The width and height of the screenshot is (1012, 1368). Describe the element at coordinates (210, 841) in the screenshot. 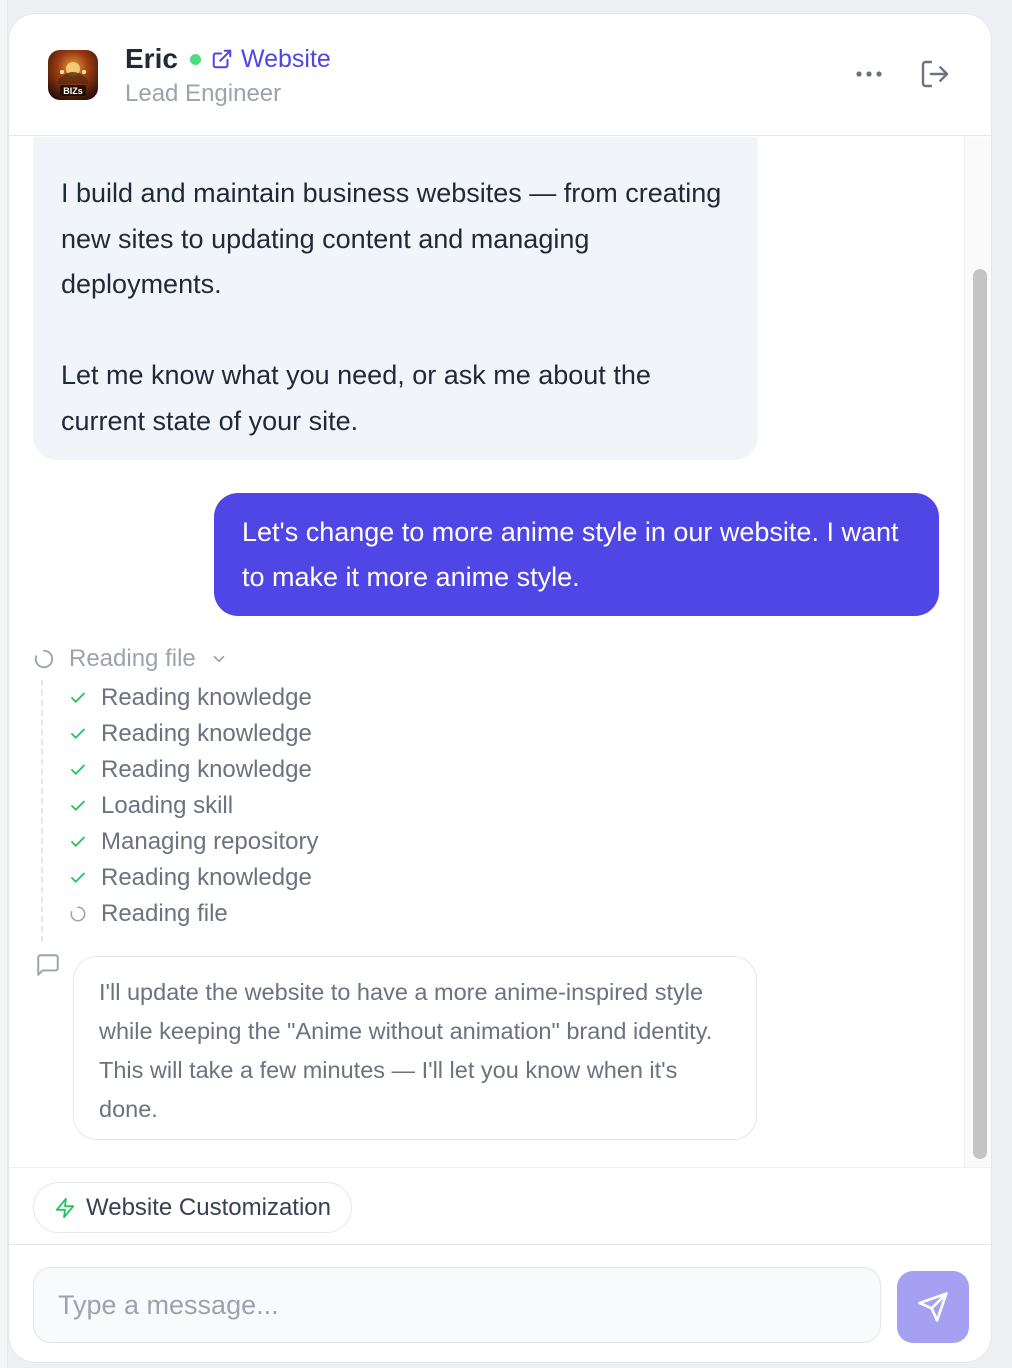

I see `activity-step-label: Managing repository` at that location.